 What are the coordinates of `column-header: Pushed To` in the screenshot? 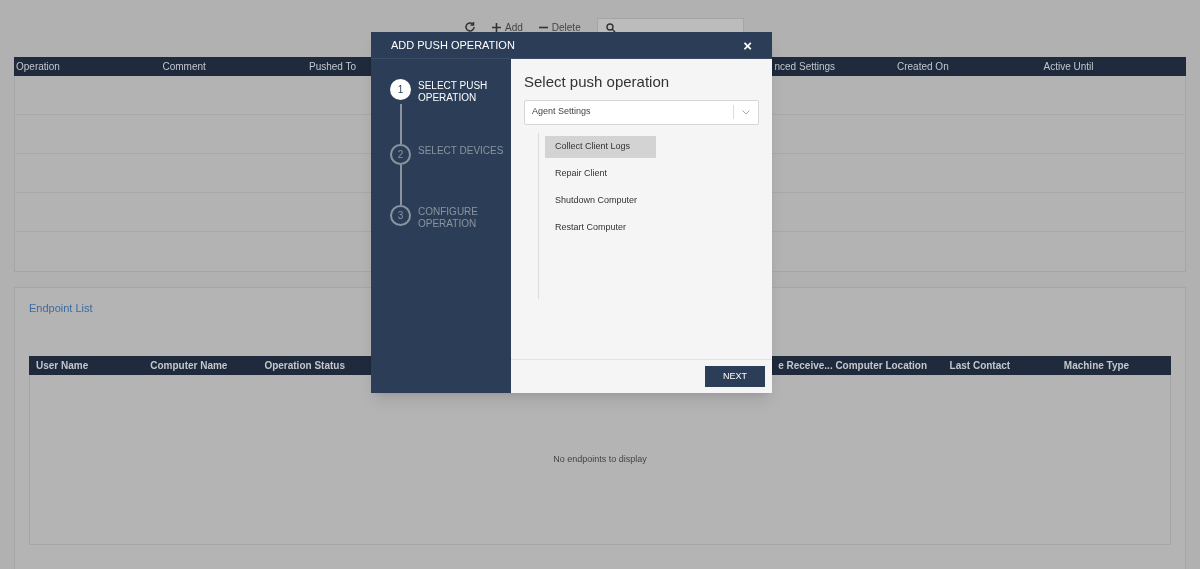 It's located at (333, 67).